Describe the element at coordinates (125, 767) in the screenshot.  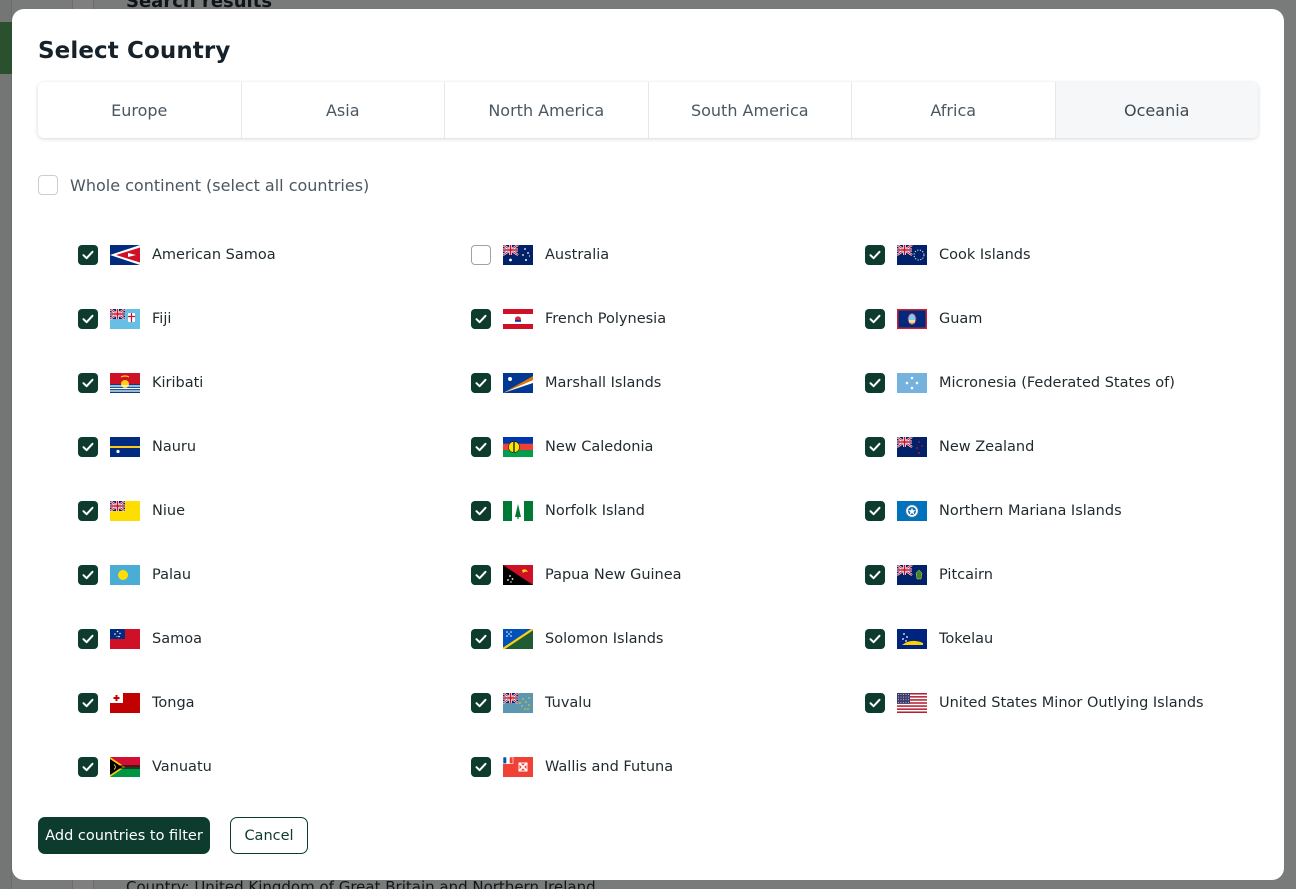
I see `flag-vanuatu-icon` at that location.